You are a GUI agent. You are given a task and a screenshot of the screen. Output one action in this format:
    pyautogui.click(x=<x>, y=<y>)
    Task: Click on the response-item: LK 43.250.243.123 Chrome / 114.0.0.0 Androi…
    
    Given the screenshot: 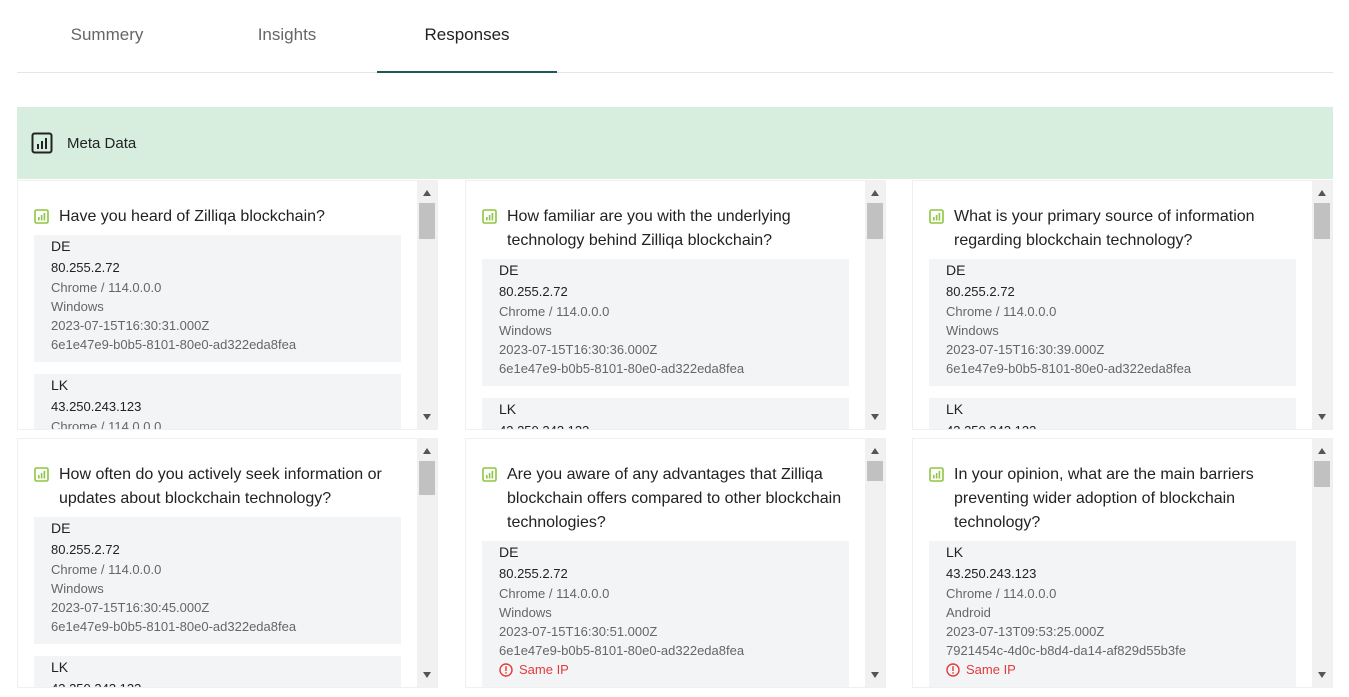 What is the action you would take?
    pyautogui.click(x=1112, y=614)
    